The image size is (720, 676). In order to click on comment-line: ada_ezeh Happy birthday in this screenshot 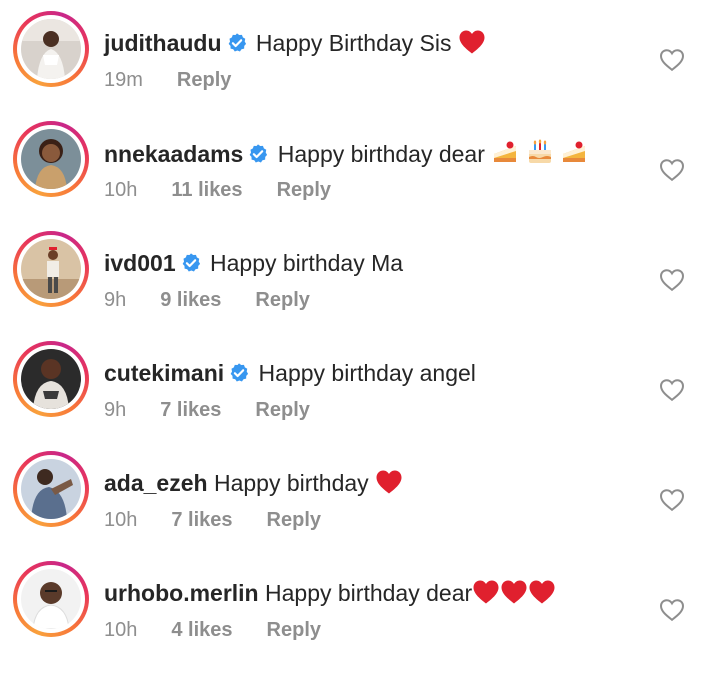, I will do `click(253, 485)`.